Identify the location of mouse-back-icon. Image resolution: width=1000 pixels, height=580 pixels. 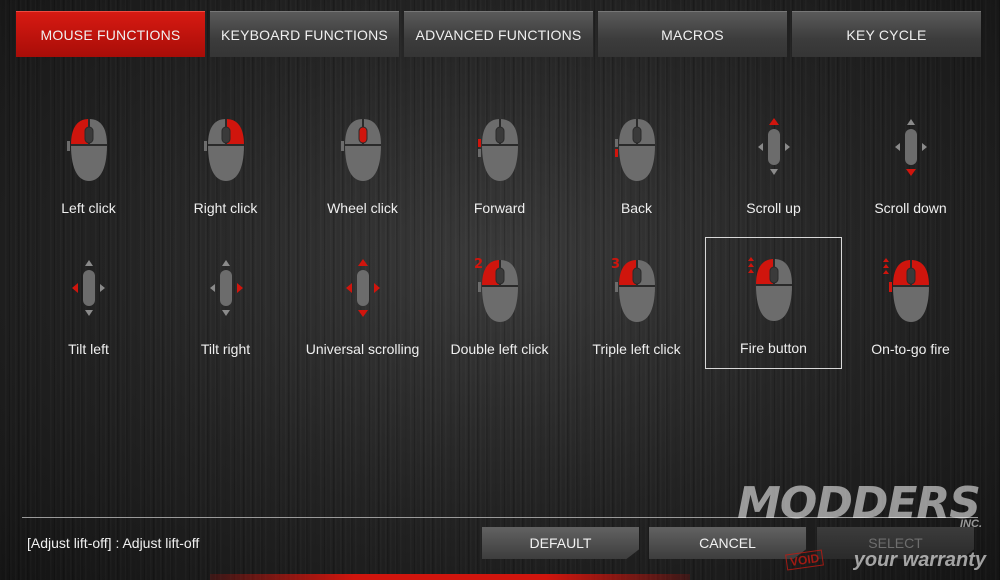
(637, 150).